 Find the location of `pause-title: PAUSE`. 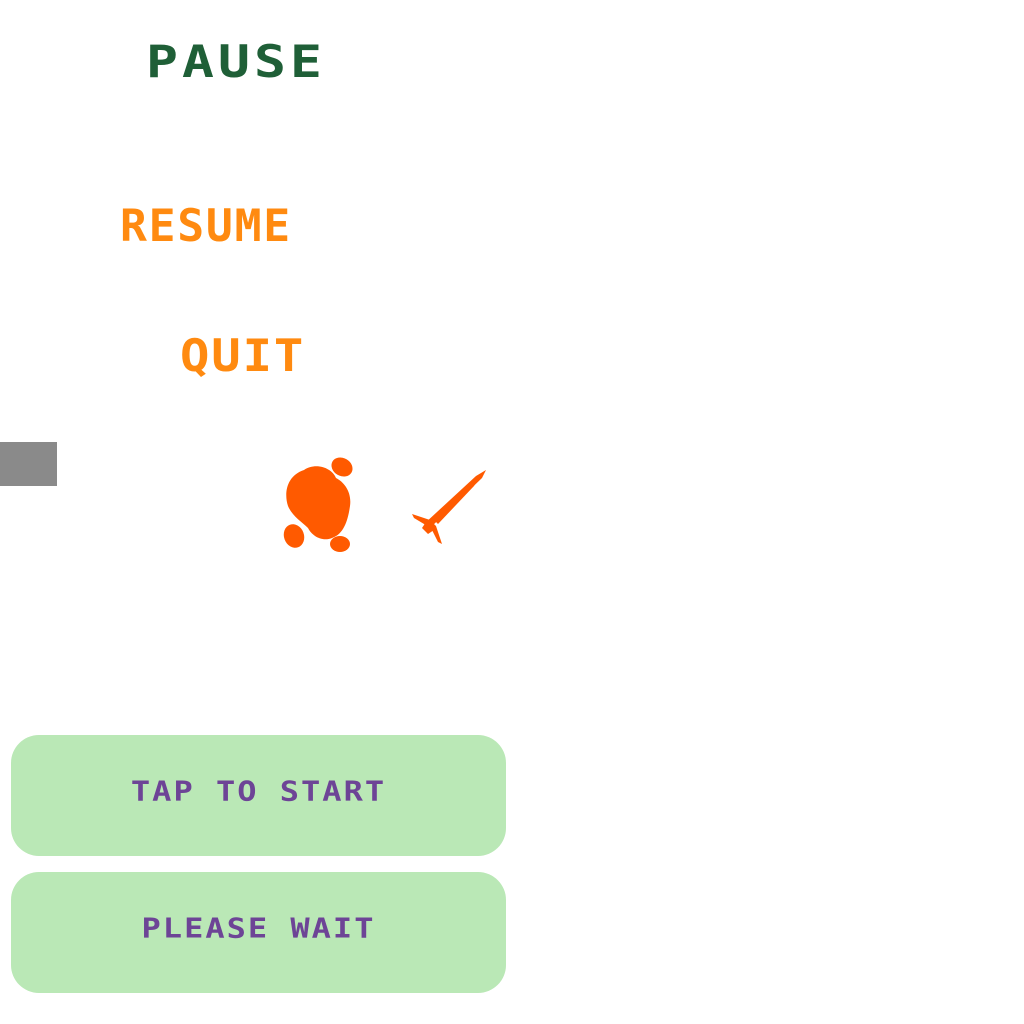

pause-title: PAUSE is located at coordinates (236, 62).